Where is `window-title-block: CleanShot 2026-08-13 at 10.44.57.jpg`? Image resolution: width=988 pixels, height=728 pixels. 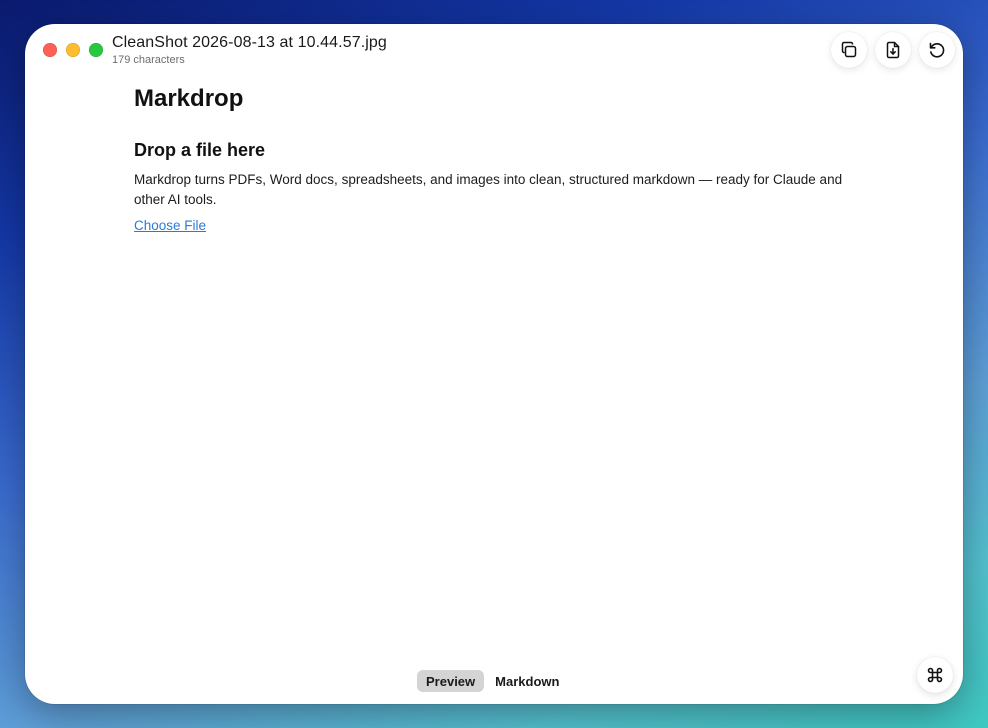 window-title-block: CleanShot 2026-08-13 at 10.44.57.jpg is located at coordinates (249, 43).